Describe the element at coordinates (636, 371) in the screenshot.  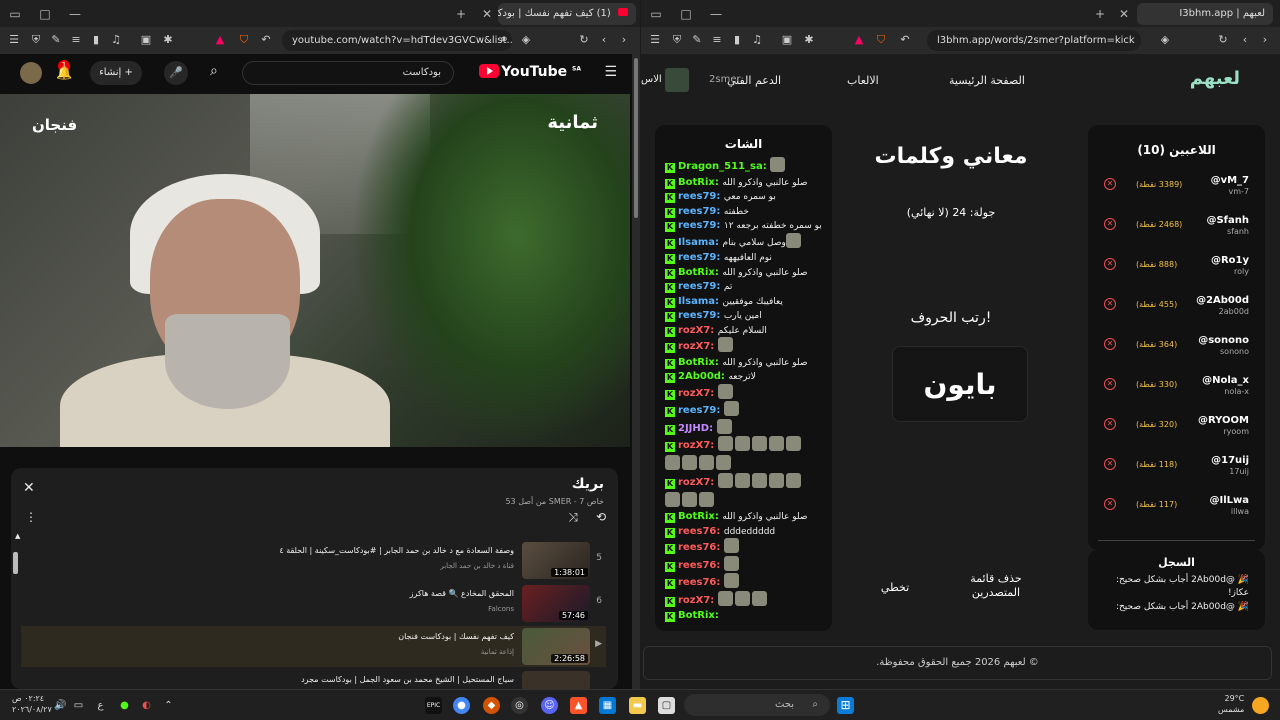
I see `left-page-scrollbar` at that location.